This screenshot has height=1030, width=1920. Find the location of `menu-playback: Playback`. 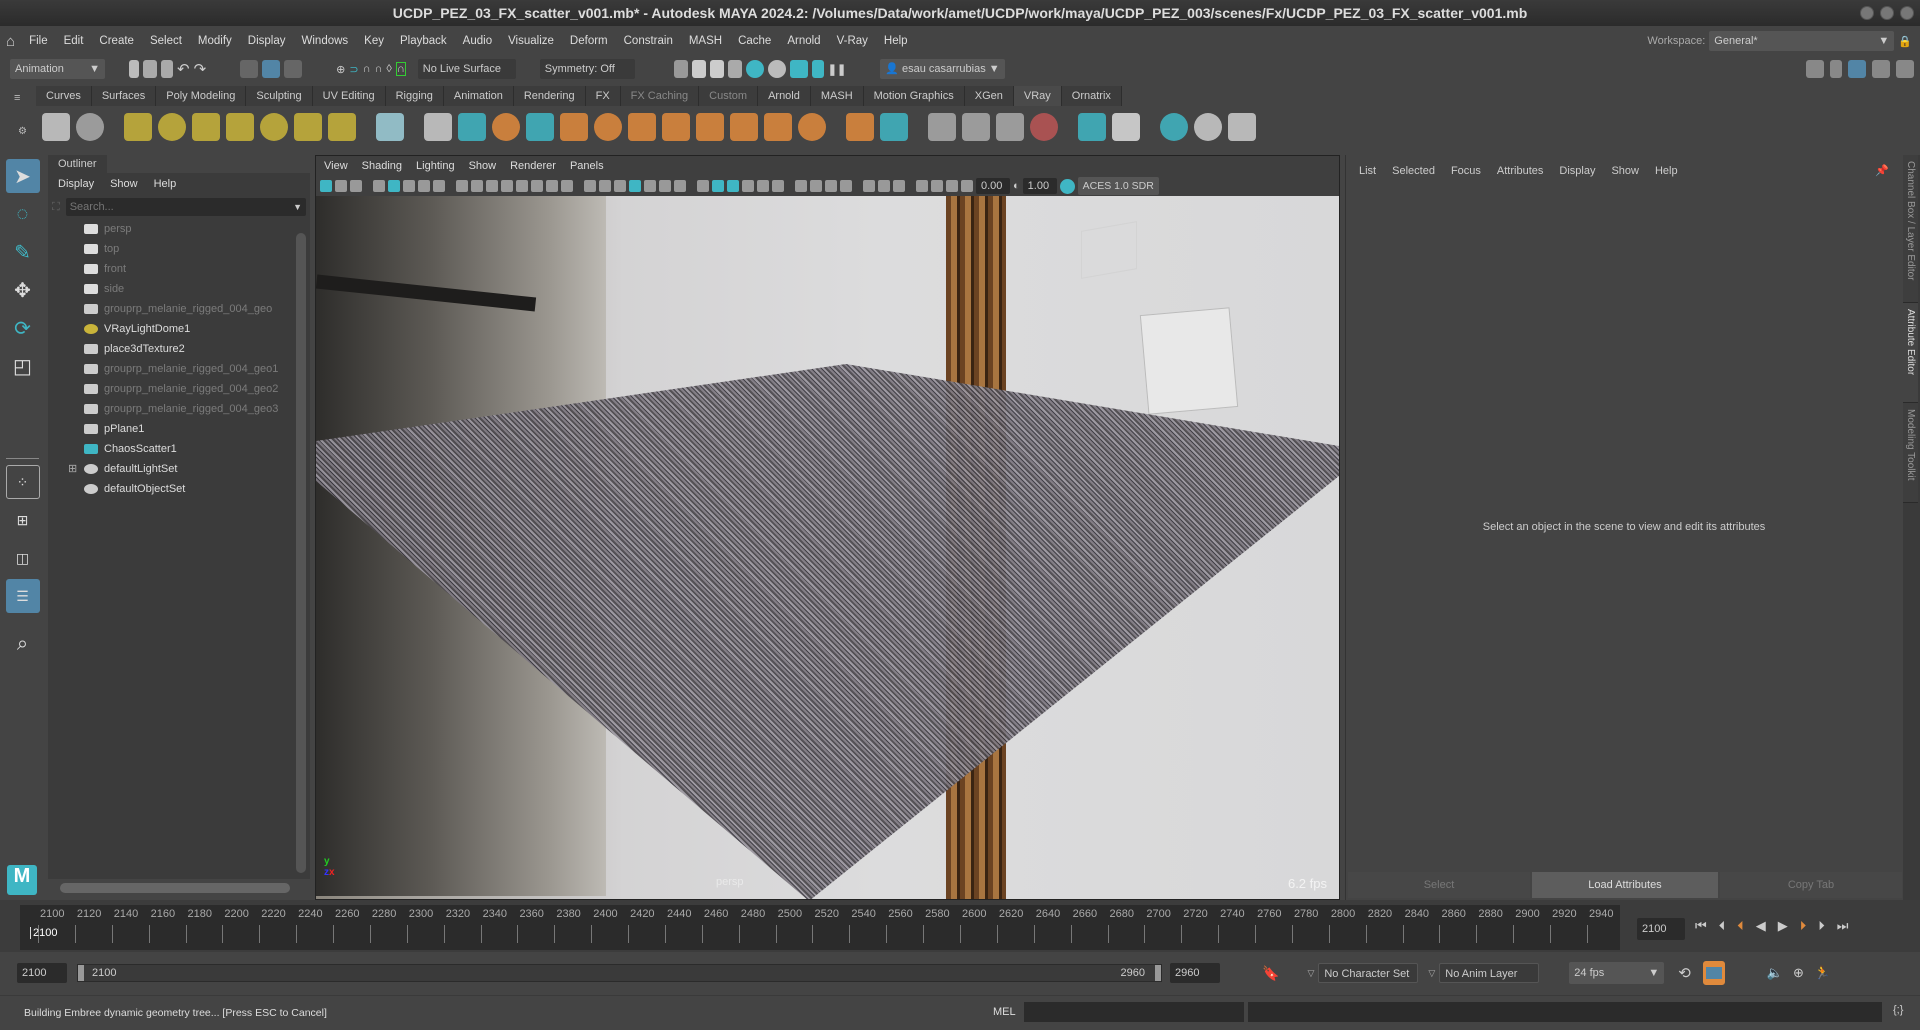

menu-playback: Playback is located at coordinates (423, 41).